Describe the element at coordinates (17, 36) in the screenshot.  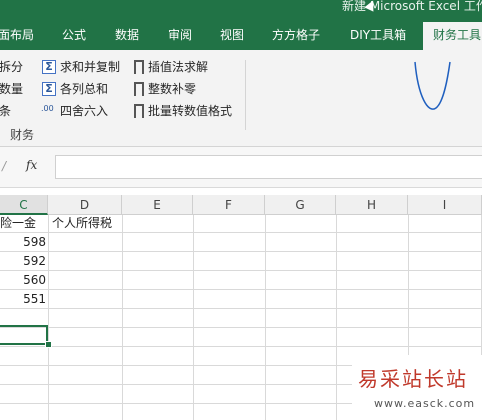
I see `tab-page-layout: 面布局` at that location.